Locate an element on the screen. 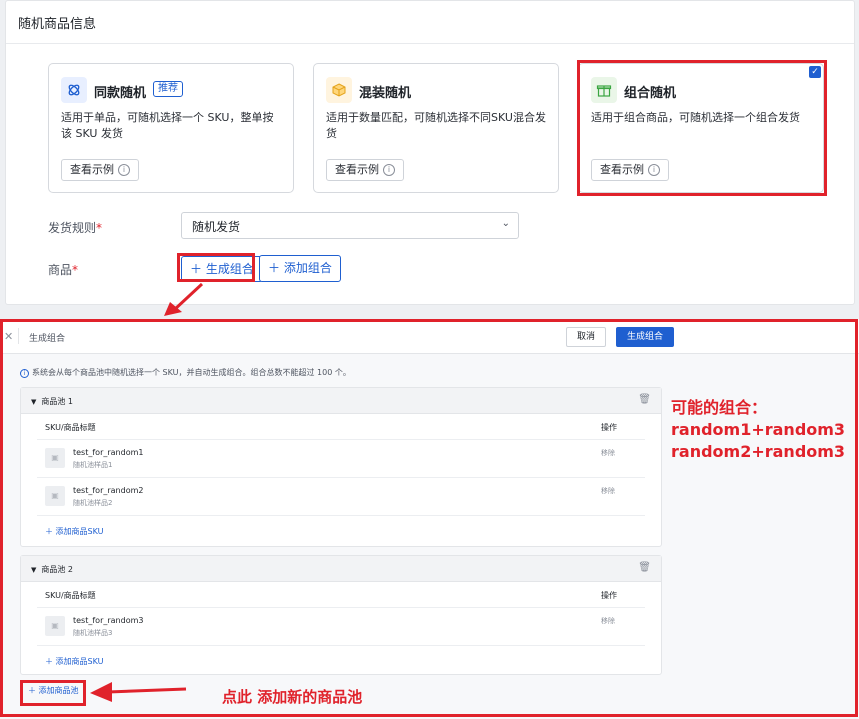 This screenshot has width=859, height=719. same-random-icon is located at coordinates (74, 90).